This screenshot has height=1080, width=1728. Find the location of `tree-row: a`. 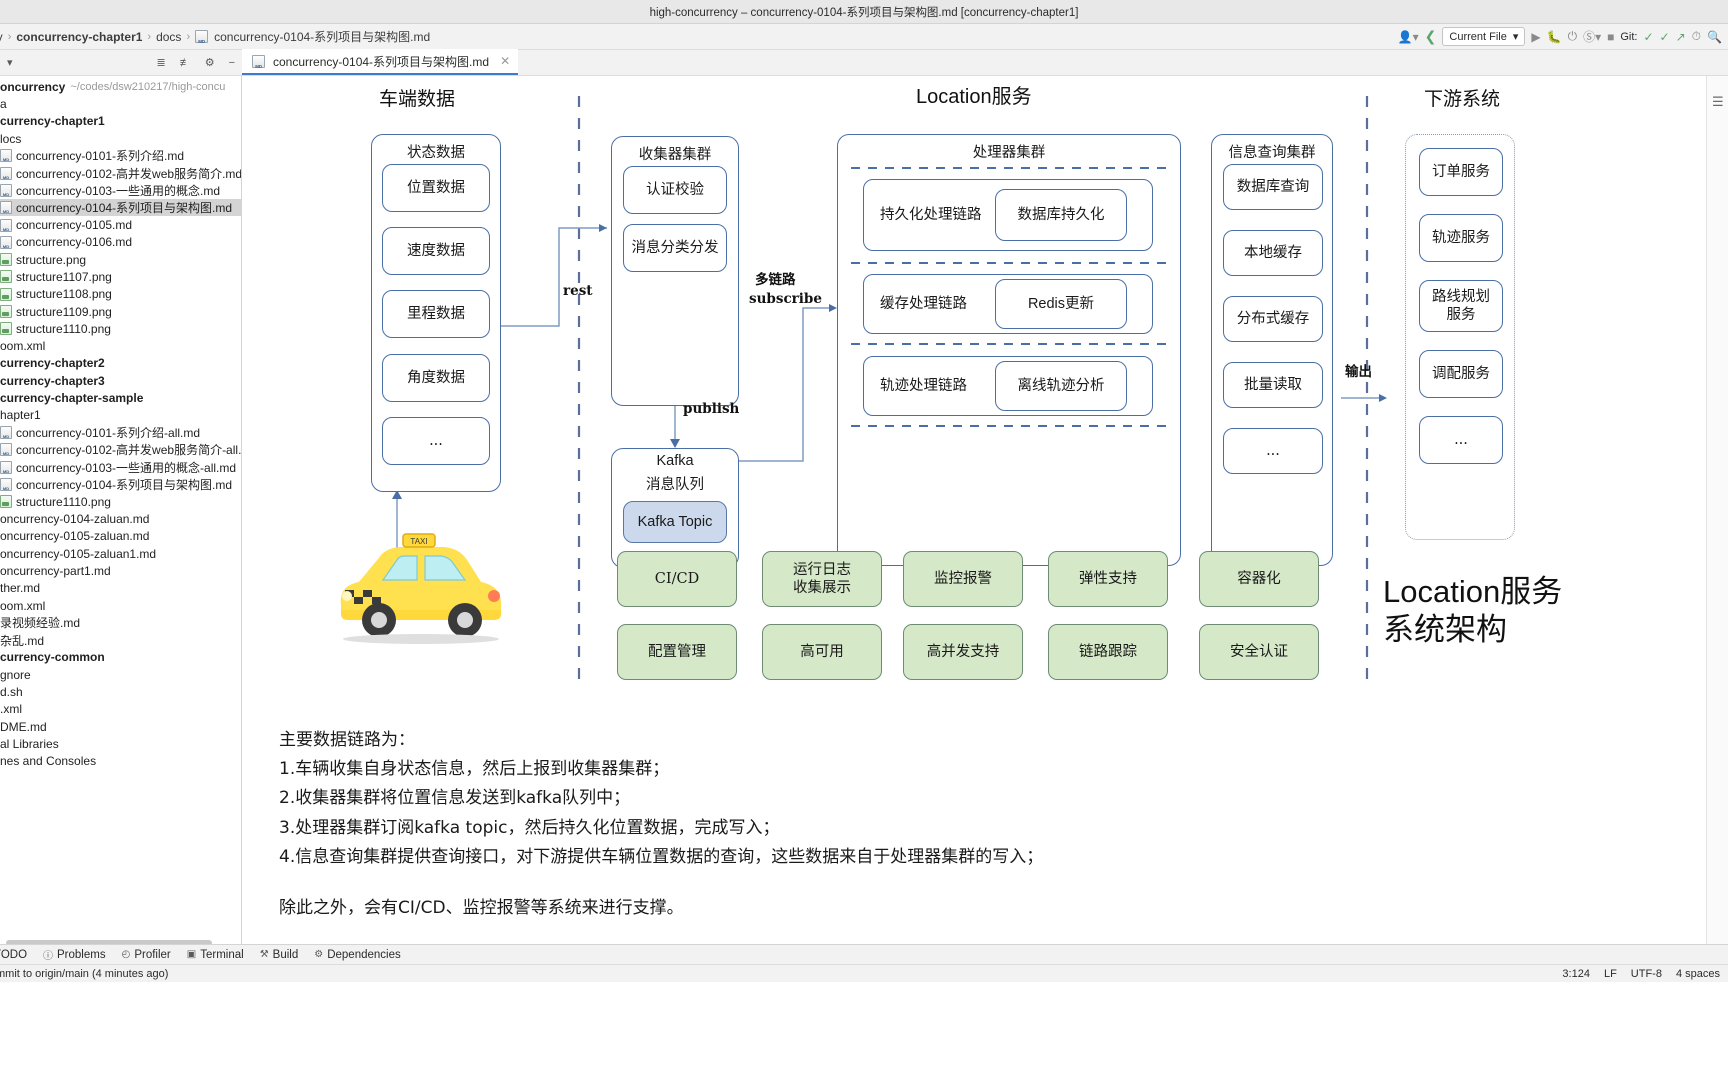

tree-row: a is located at coordinates (120, 103).